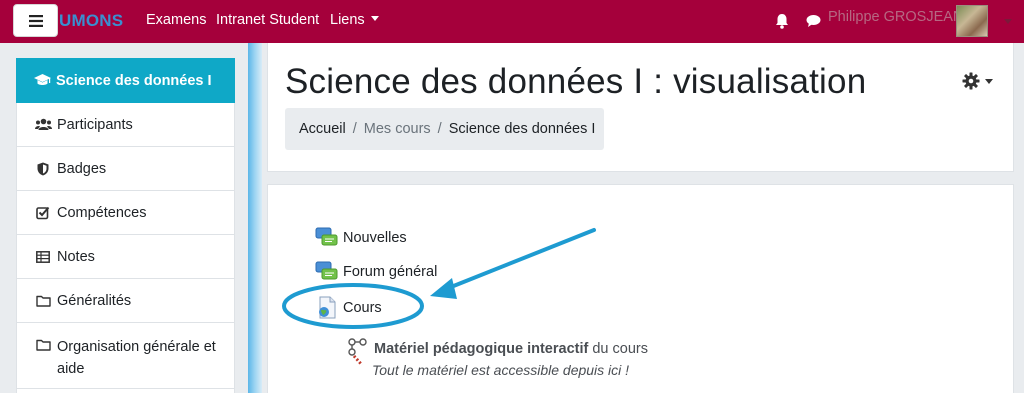  I want to click on sidebar-item-course: Science des données I, so click(125, 80).